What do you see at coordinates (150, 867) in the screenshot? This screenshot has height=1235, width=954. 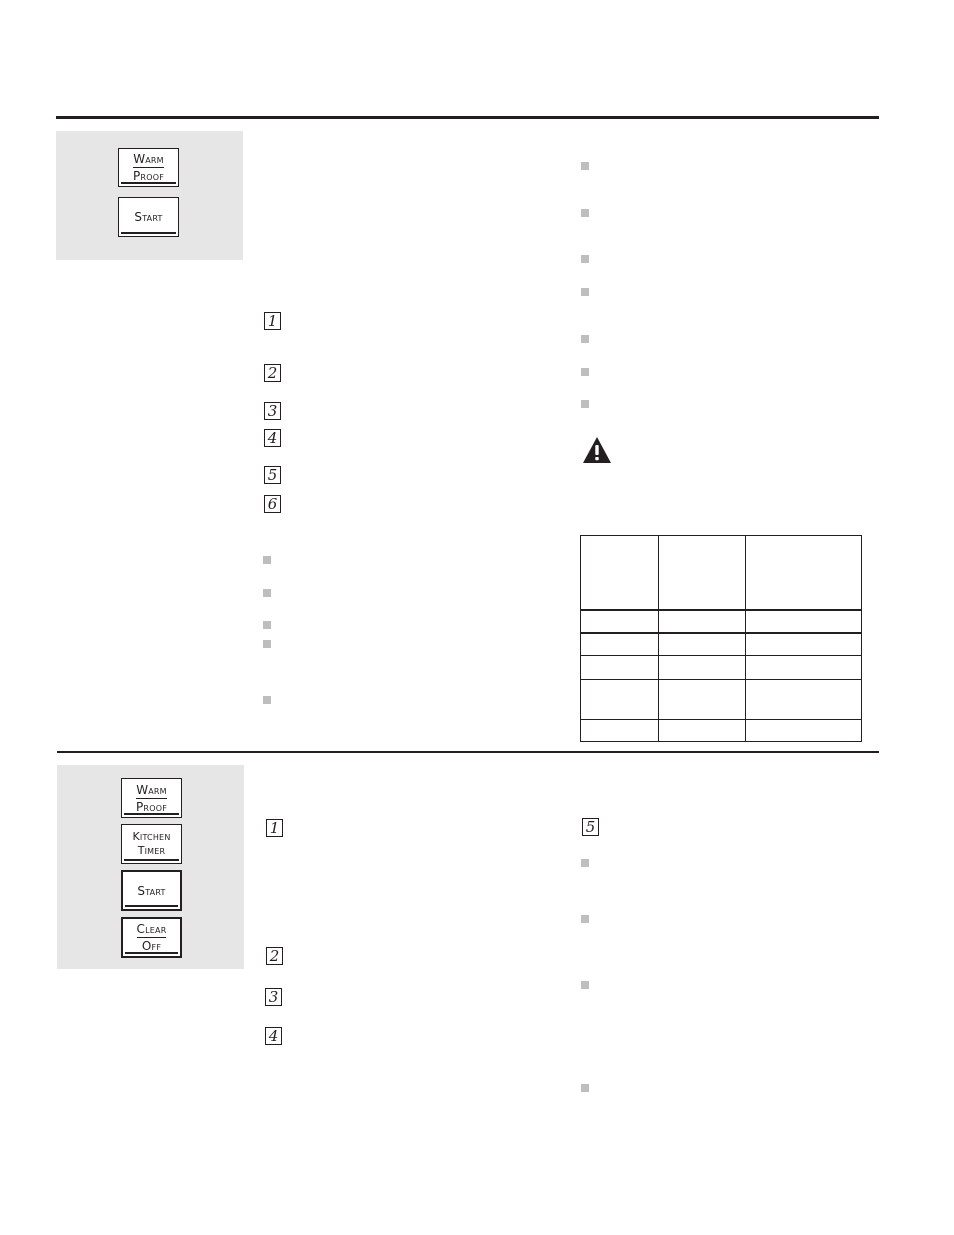 I see `control-panel-timer: Warm Proof Kitchen Timer Start Clear Off` at bounding box center [150, 867].